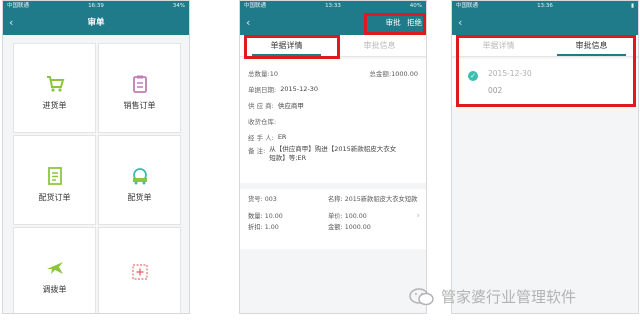 This screenshot has width=640, height=327. I want to click on grid-item-transfer: 调拨单, so click(54, 270).